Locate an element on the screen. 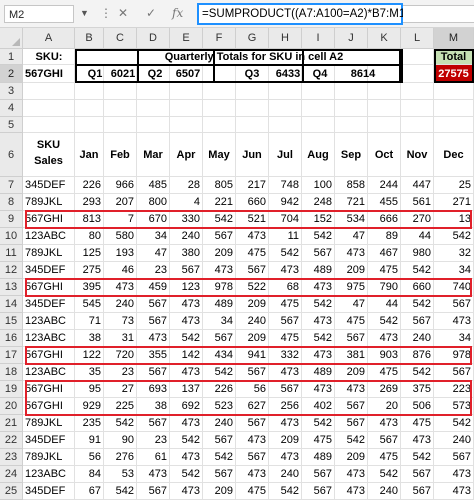 This screenshot has height=500, width=474. value-cell: 980 is located at coordinates (417, 253).